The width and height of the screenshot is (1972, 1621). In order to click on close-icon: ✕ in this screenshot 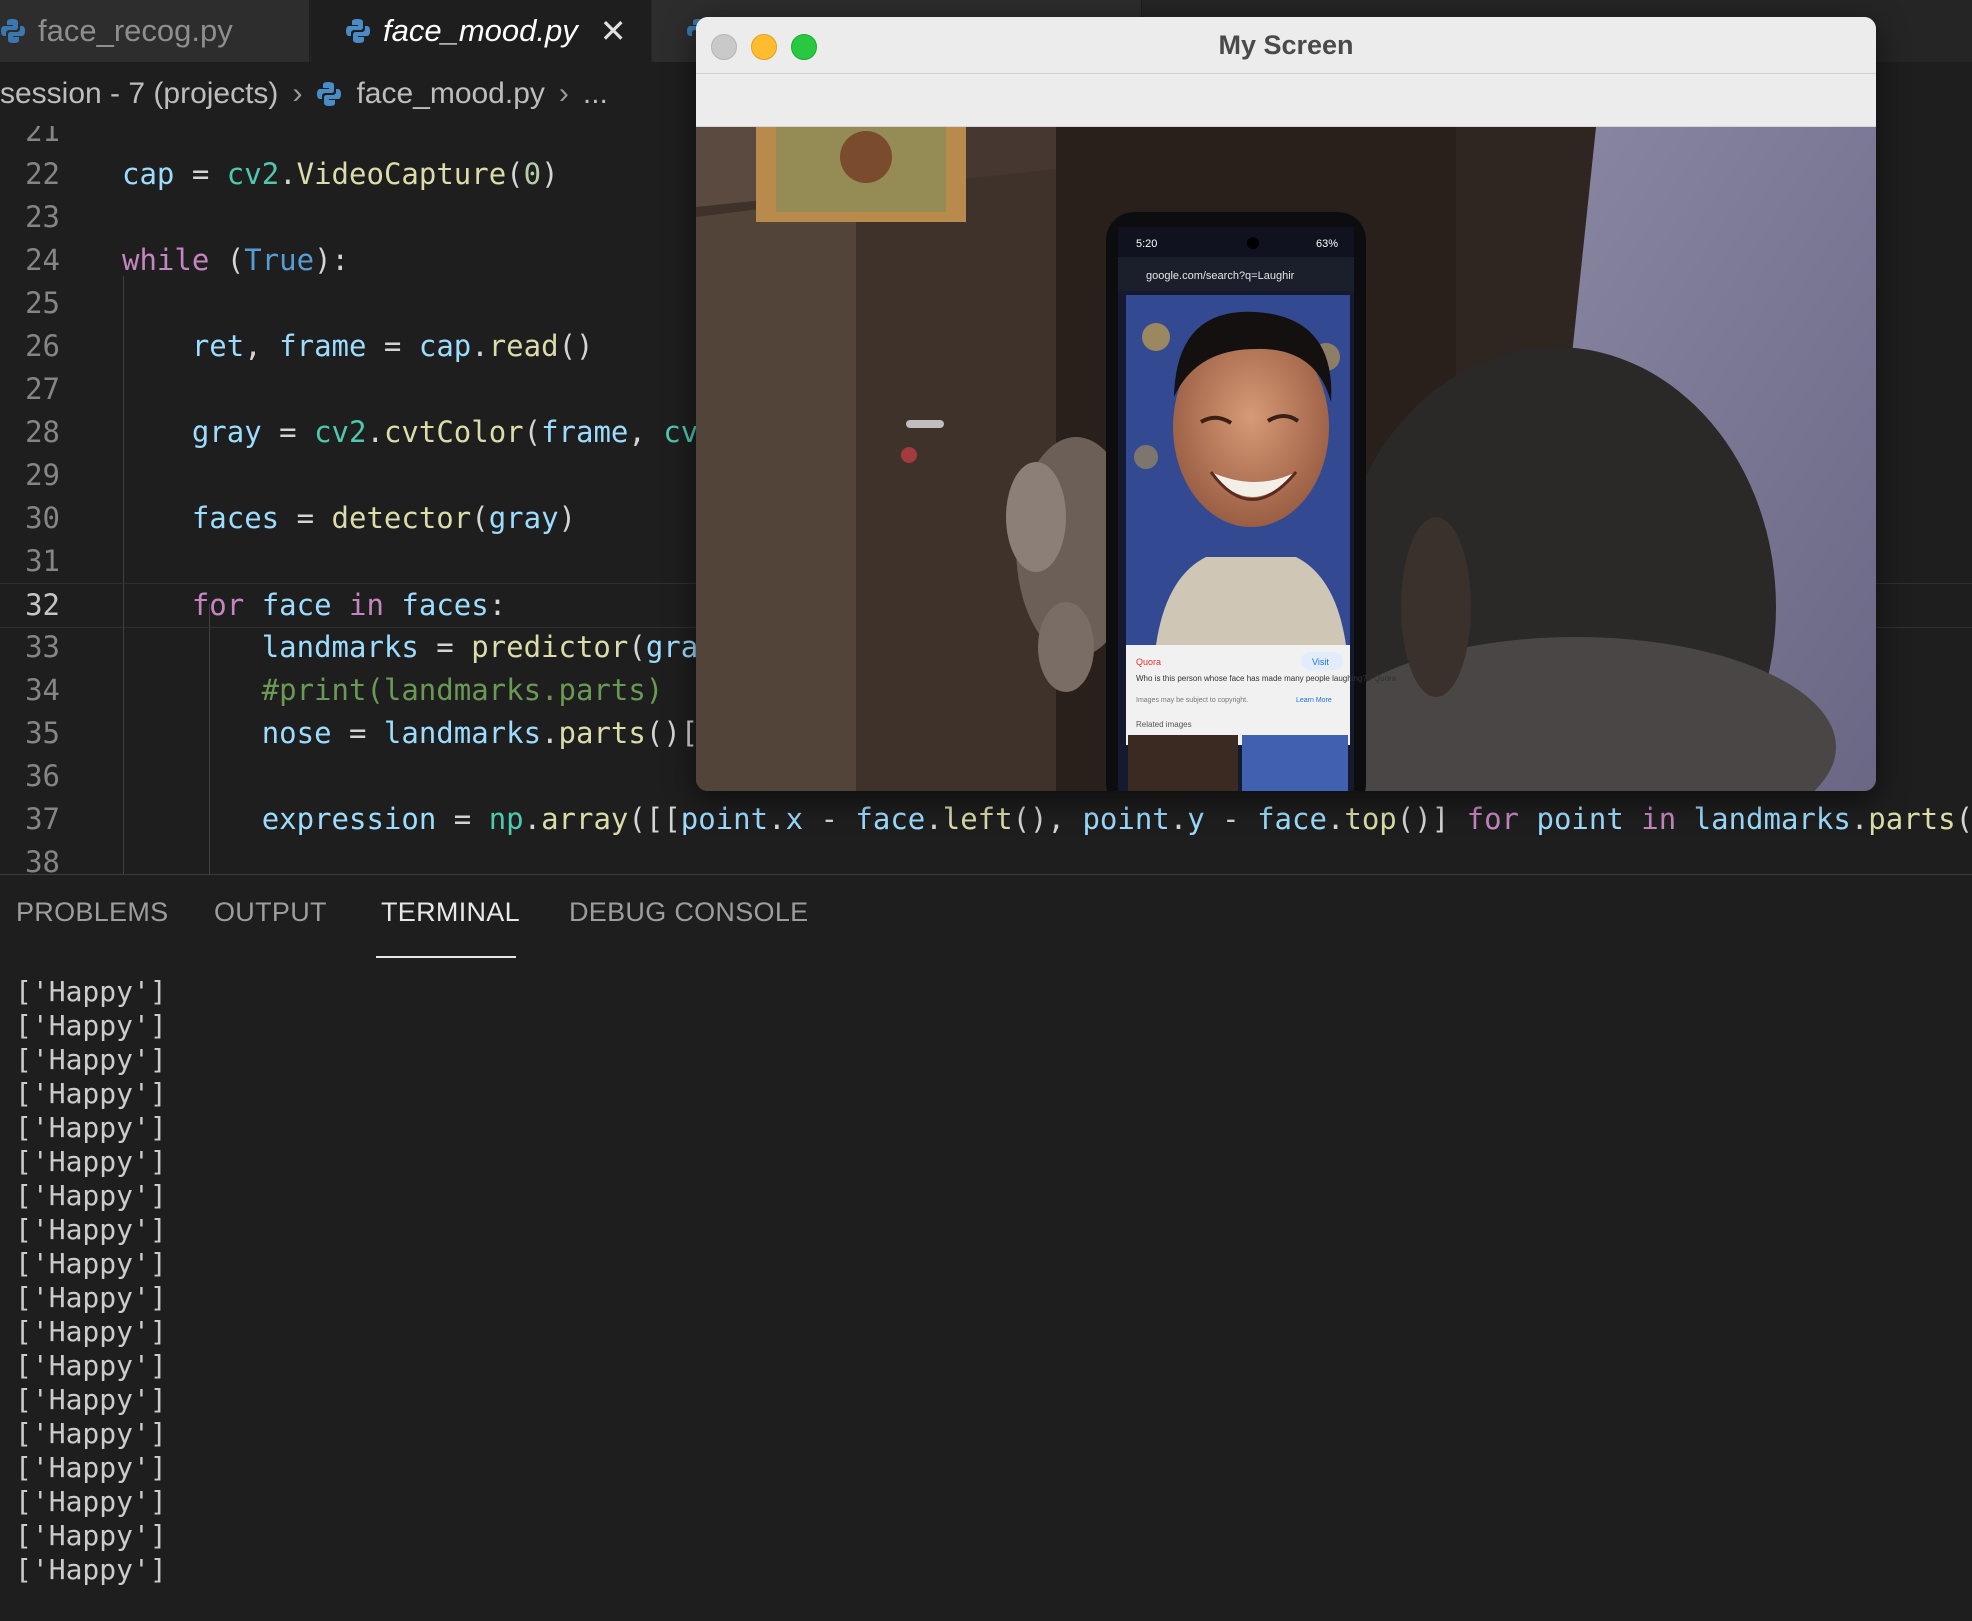, I will do `click(613, 31)`.